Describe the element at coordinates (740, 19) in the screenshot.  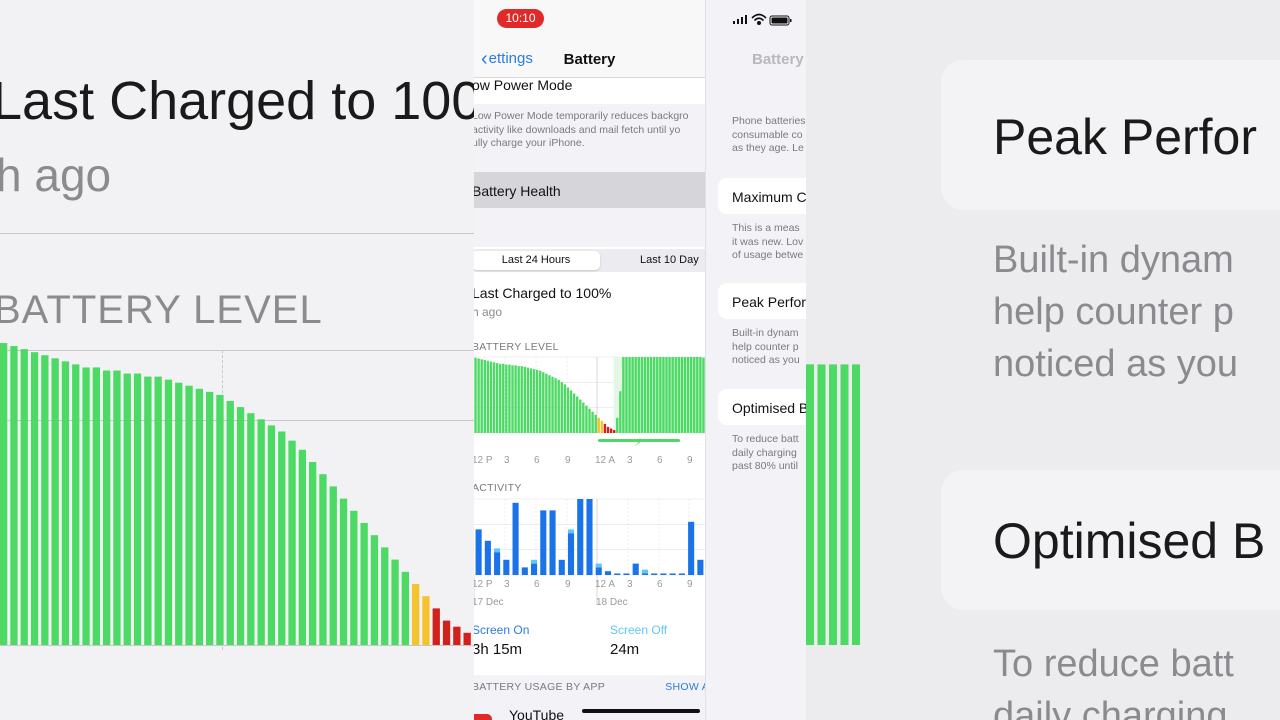
I see `signal-icon` at that location.